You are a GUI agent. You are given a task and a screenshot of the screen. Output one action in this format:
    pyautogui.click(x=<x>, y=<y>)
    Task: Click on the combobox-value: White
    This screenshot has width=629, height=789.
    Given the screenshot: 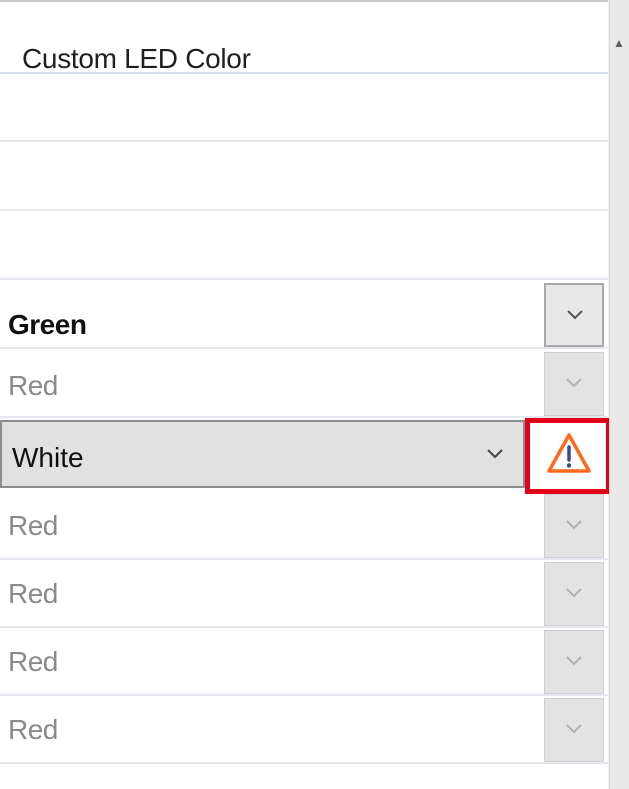 What is the action you would take?
    pyautogui.click(x=48, y=457)
    